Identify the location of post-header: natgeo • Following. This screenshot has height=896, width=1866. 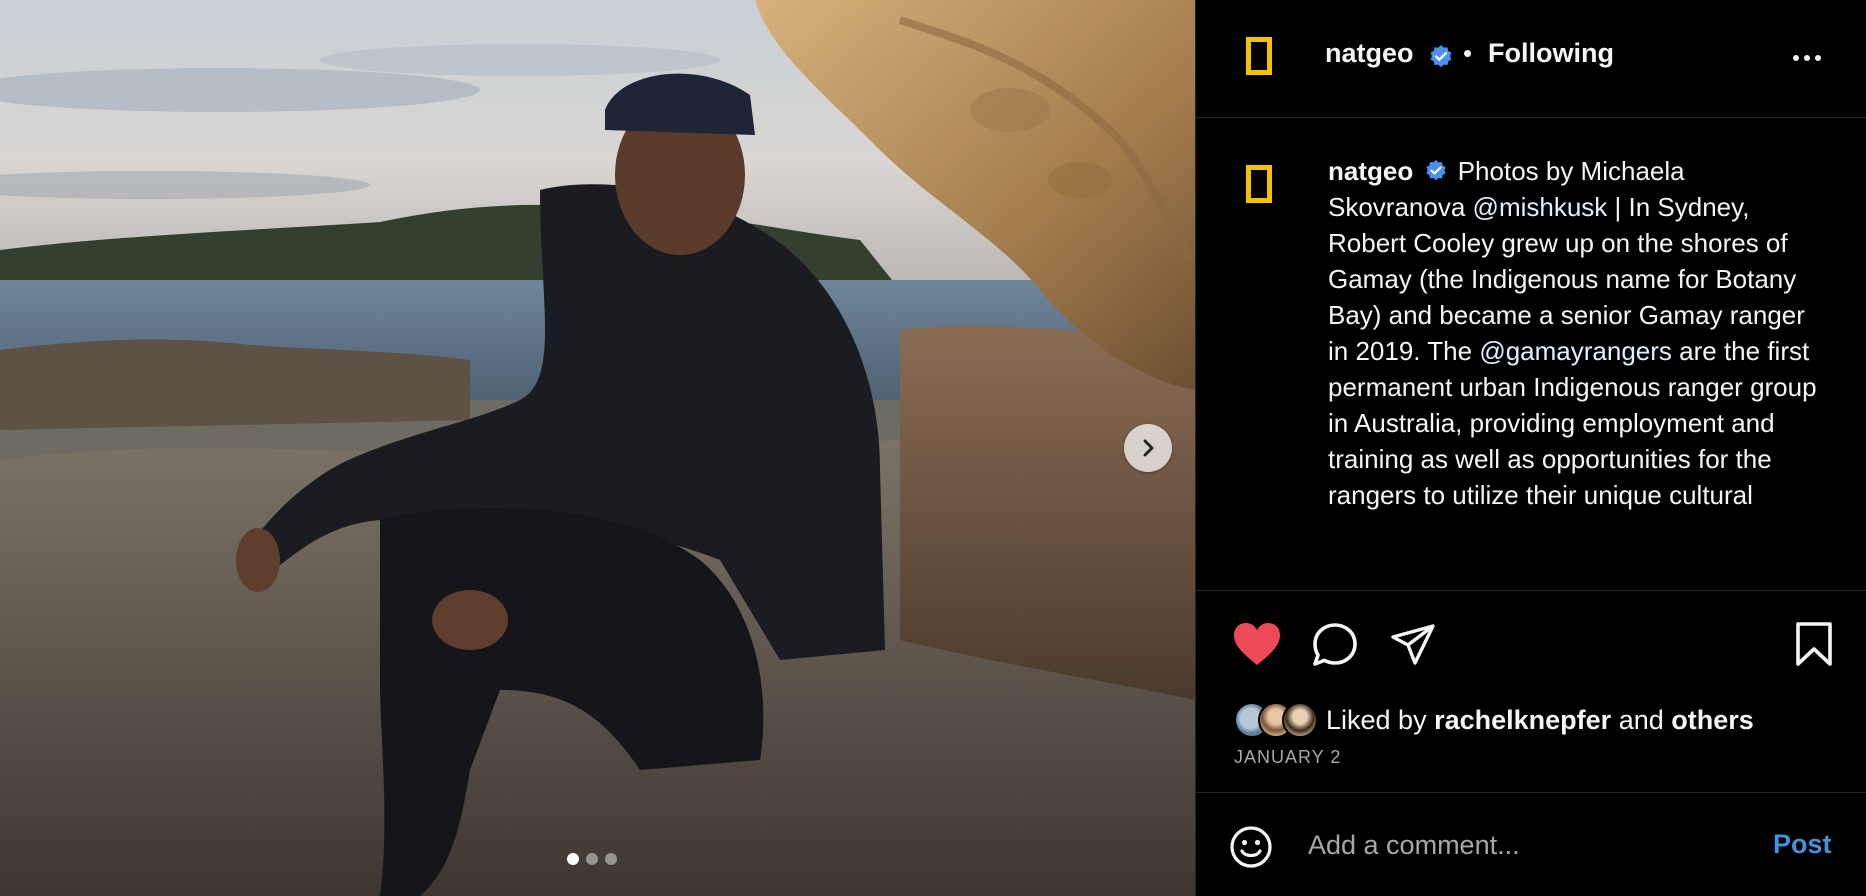
(1531, 59).